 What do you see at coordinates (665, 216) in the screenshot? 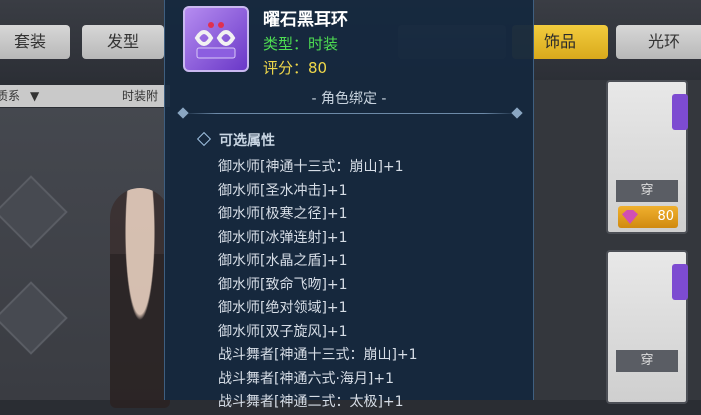
I see `price-value: 80` at bounding box center [665, 216].